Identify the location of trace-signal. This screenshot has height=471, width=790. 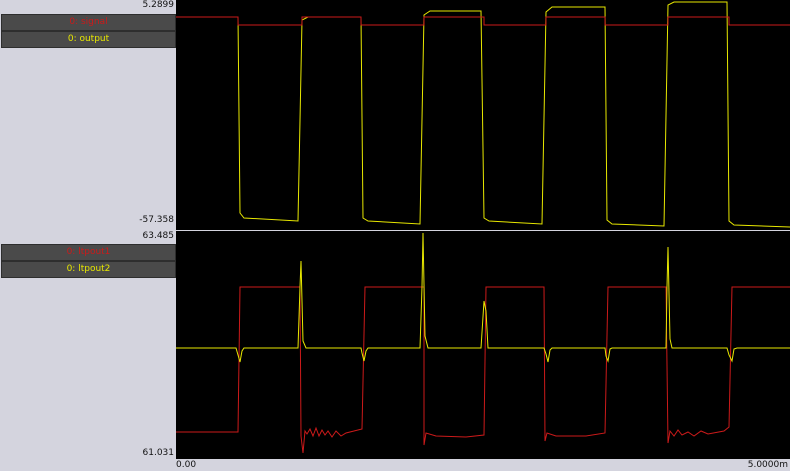
(483, 21).